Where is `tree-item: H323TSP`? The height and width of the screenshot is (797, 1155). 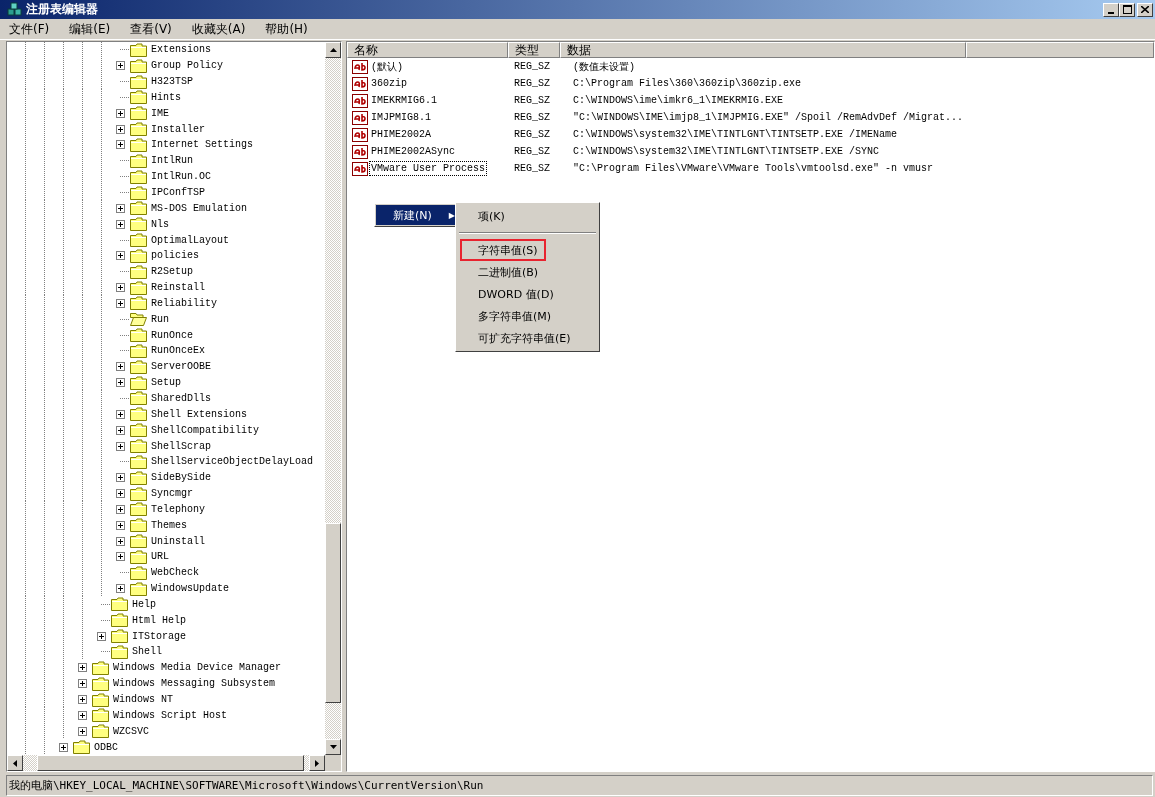 tree-item: H323TSP is located at coordinates (172, 82).